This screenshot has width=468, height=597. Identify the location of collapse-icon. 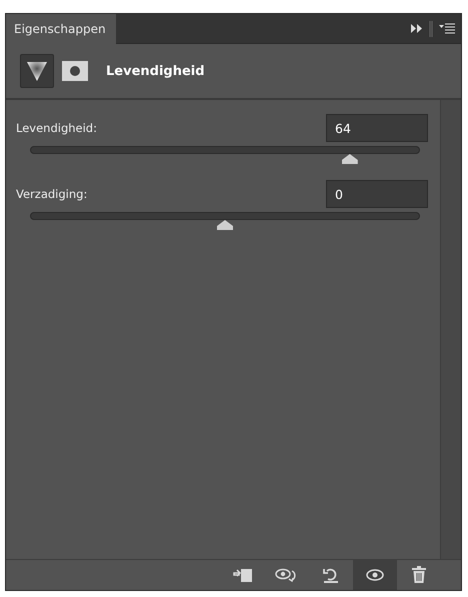
(417, 28).